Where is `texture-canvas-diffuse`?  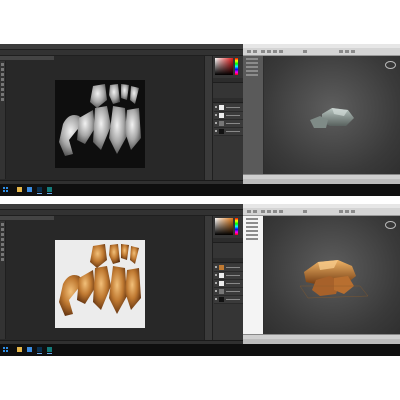 texture-canvas-diffuse is located at coordinates (100, 284).